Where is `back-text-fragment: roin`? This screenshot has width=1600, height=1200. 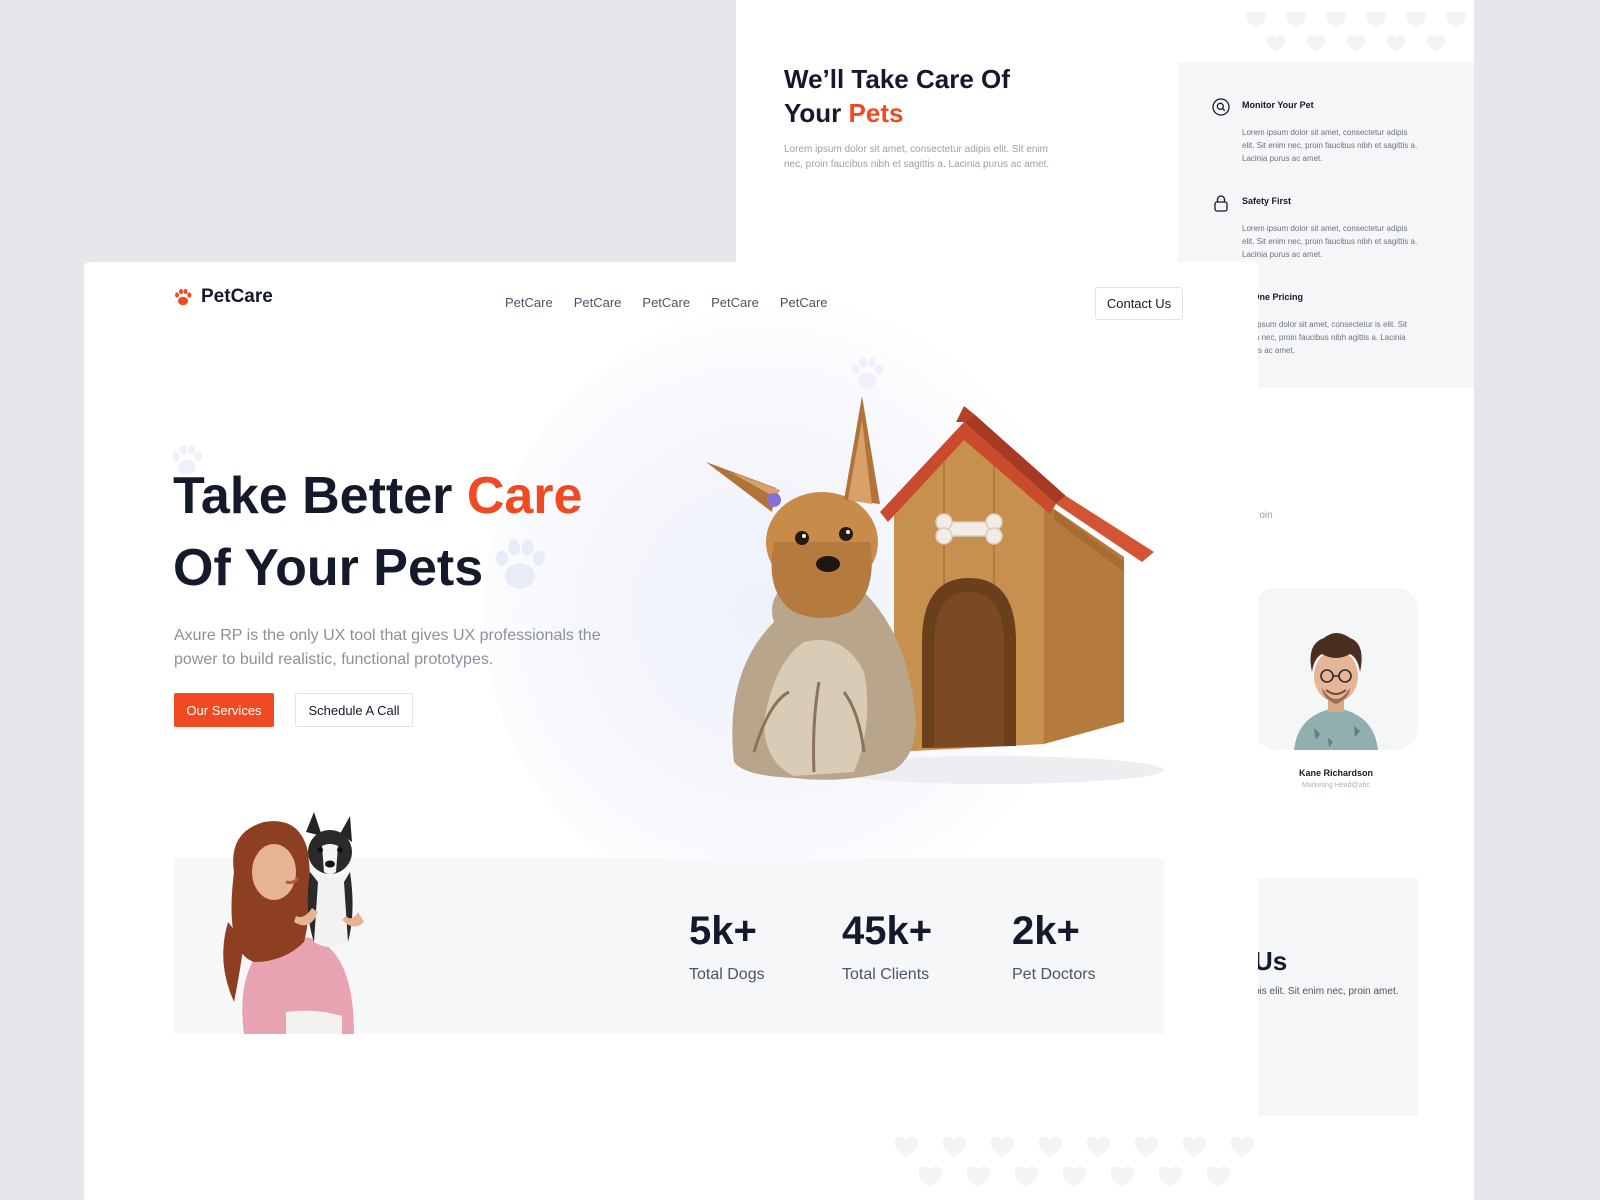
back-text-fragment: roin is located at coordinates (1264, 515).